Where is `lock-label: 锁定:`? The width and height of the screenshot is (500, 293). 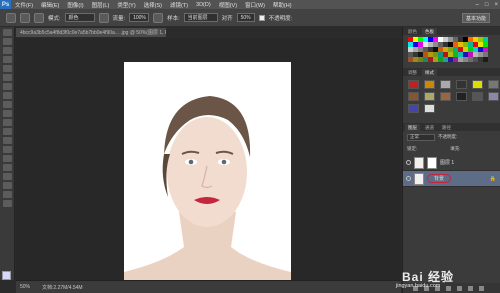 lock-label: 锁定: is located at coordinates (412, 148).